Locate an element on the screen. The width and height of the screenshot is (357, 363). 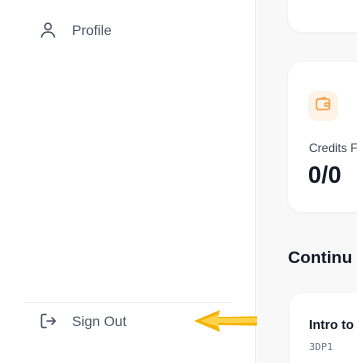
user-icon is located at coordinates (48, 30).